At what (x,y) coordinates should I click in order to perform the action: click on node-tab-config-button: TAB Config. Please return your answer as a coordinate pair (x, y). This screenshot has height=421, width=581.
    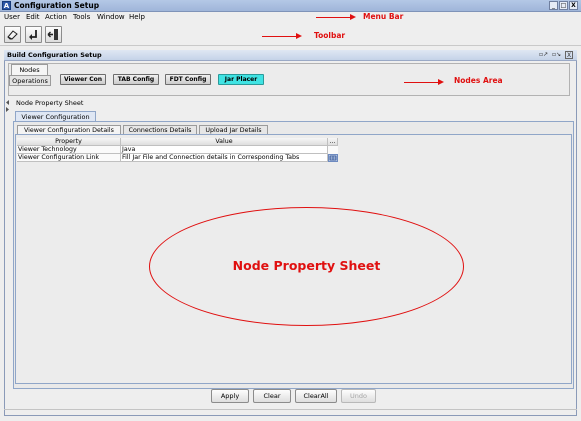
    Looking at the image, I should click on (136, 79).